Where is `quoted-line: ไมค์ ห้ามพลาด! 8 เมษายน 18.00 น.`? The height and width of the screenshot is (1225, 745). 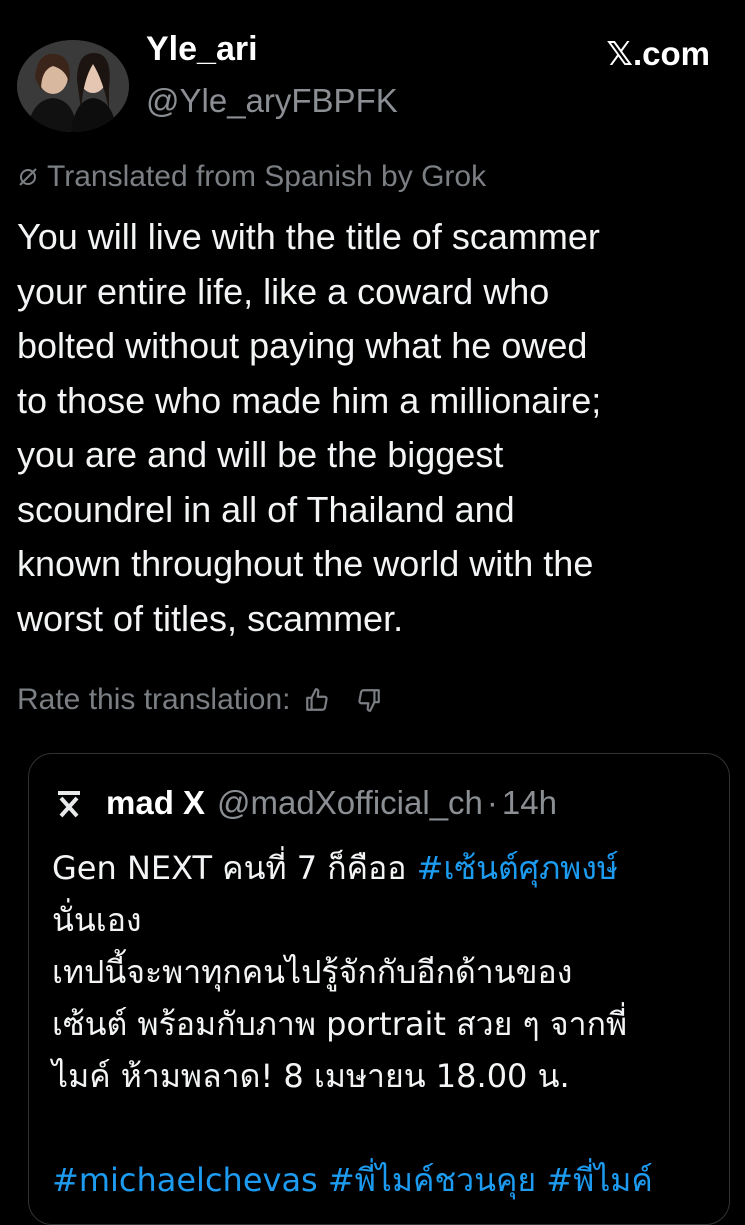
quoted-line: ไมค์ ห้ามพลาด! 8 เมษายน 18.00 น. is located at coordinates (311, 1076).